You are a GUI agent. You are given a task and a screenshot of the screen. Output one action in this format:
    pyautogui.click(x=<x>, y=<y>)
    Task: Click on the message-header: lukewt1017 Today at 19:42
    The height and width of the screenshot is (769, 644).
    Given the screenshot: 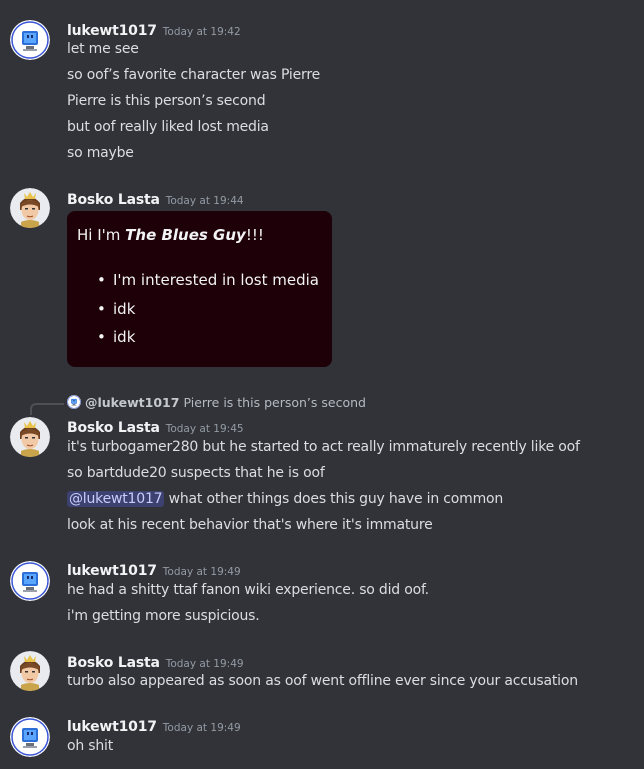 What is the action you would take?
    pyautogui.click(x=154, y=29)
    